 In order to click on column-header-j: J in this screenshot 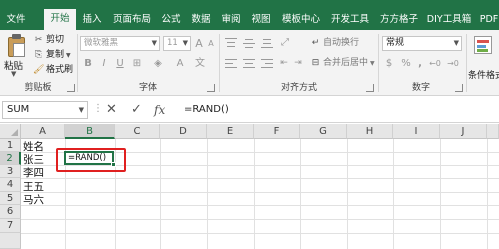, I will do `click(463, 131)`.